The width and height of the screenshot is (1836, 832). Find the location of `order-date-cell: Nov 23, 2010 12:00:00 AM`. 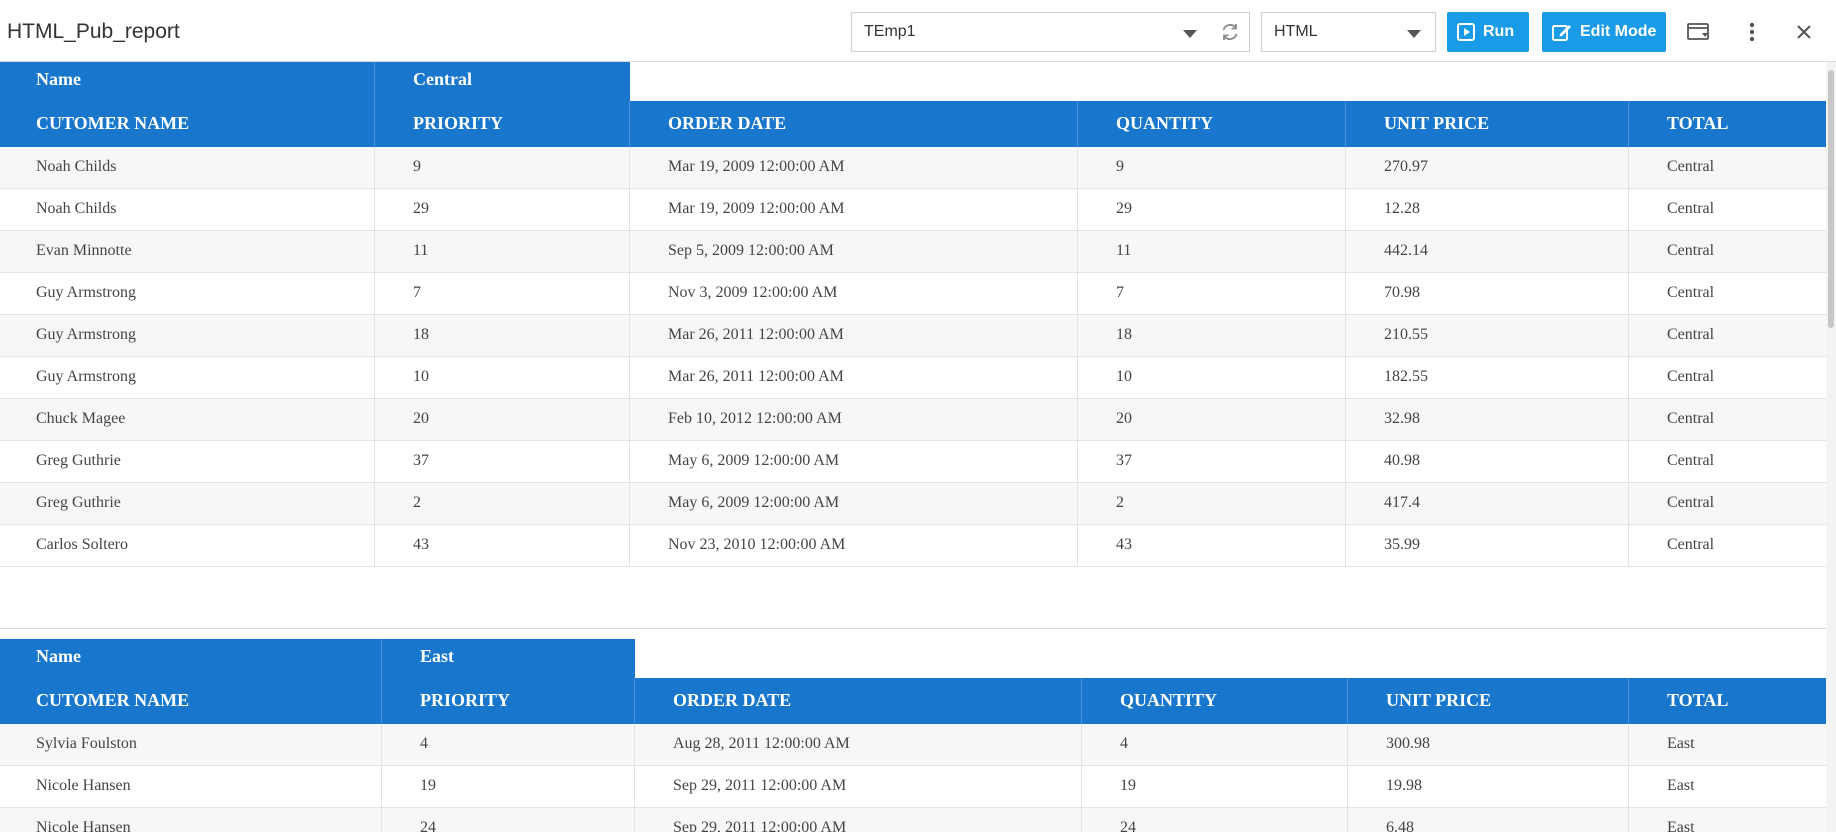

order-date-cell: Nov 23, 2010 12:00:00 AM is located at coordinates (854, 546).